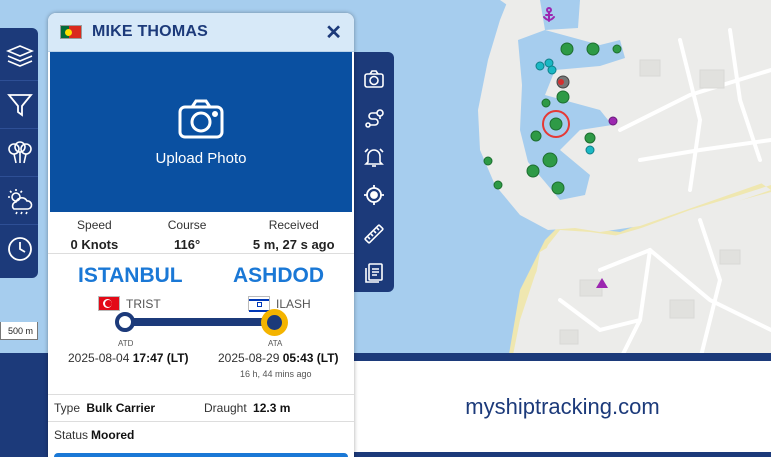  I want to click on speed-stat: Speed 0 Knots, so click(94, 232).